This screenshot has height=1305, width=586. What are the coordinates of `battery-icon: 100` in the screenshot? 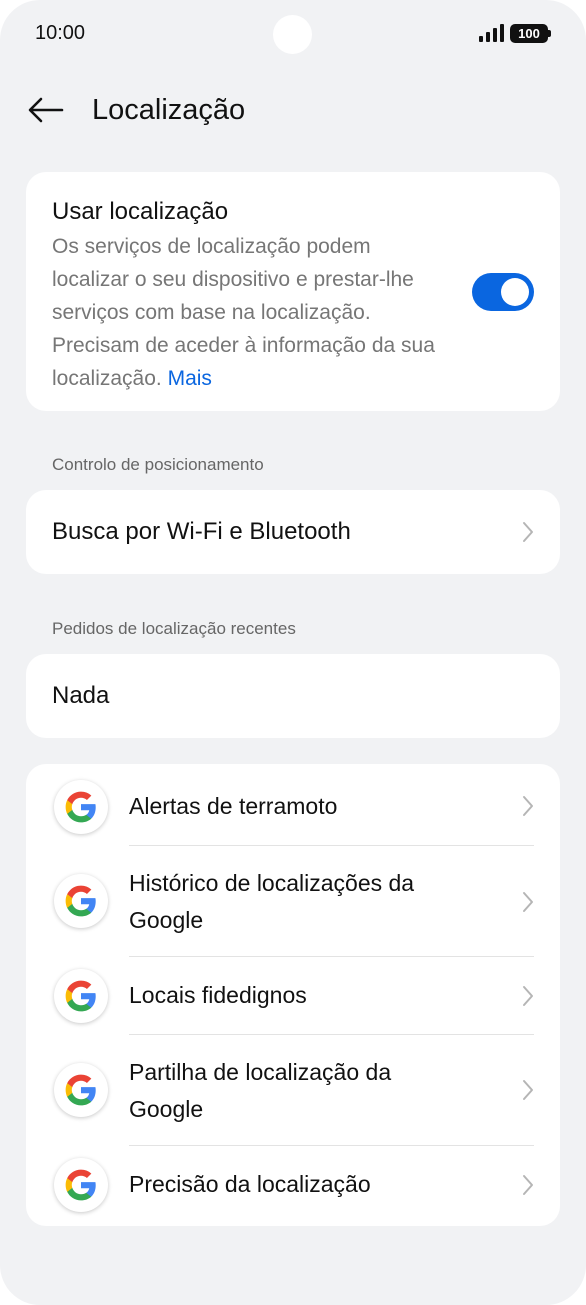 It's located at (530, 33).